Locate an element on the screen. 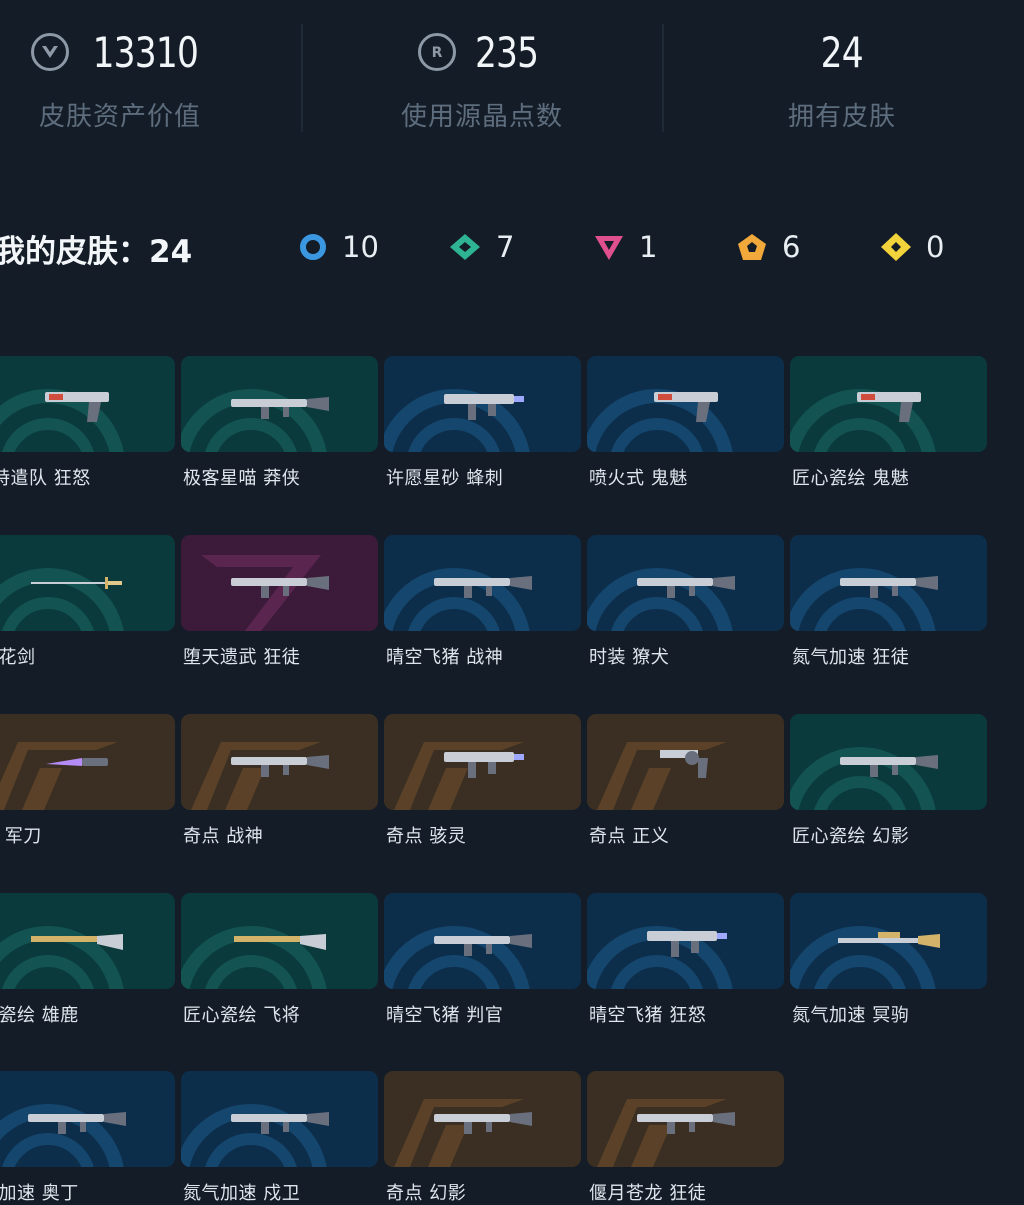 This screenshot has width=1024, height=1205. skin-name: 气加速 奥丁 is located at coordinates (39, 1193).